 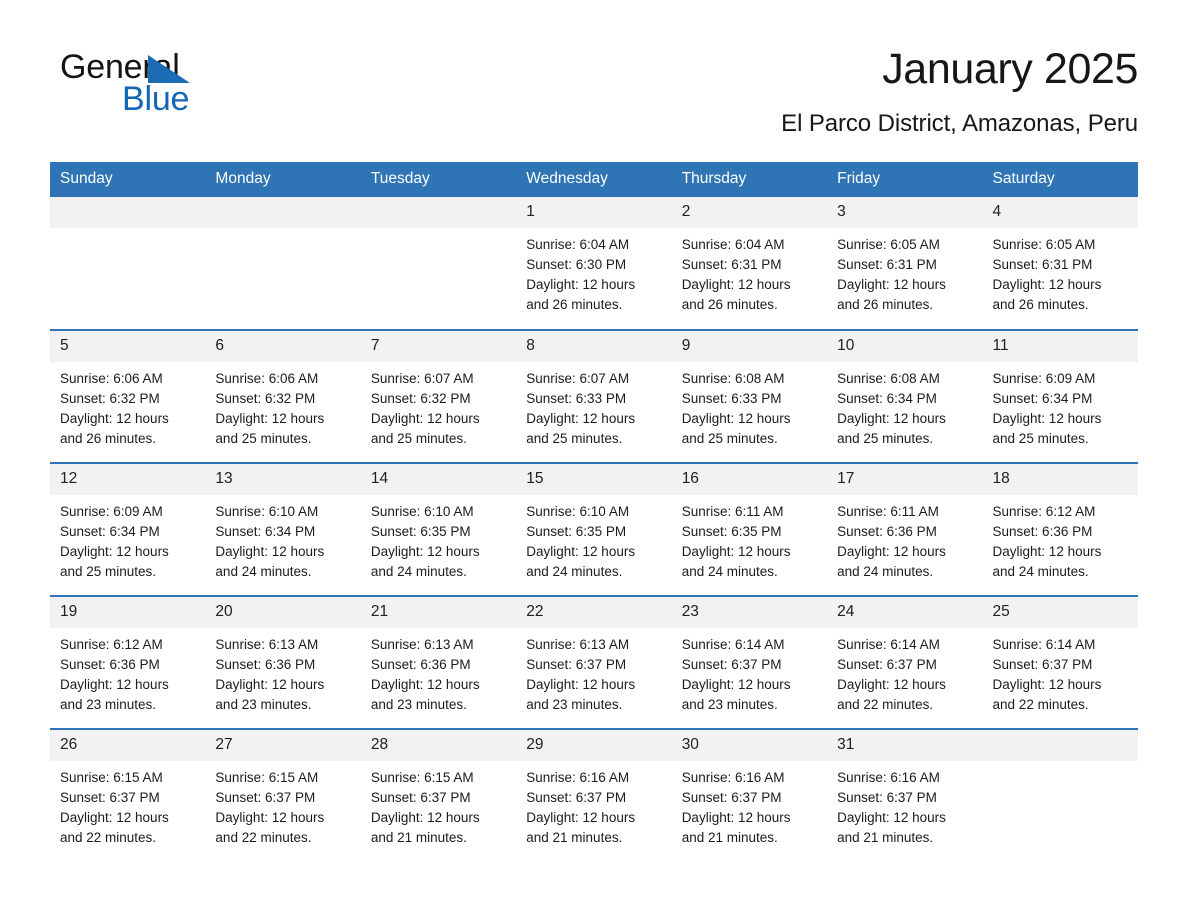 I want to click on sunrise-time: Sunrise: 6:09 AM, so click(x=111, y=511).